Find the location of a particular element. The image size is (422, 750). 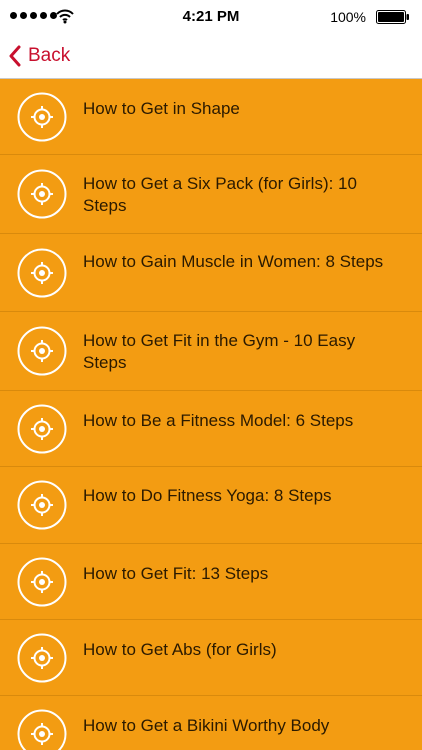

battery-percent: 100% is located at coordinates (348, 17).